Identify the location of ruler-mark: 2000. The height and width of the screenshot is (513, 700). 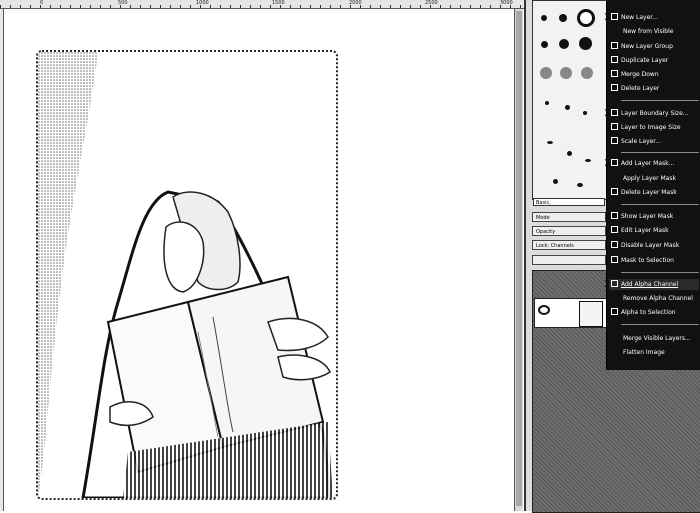
(355, 3).